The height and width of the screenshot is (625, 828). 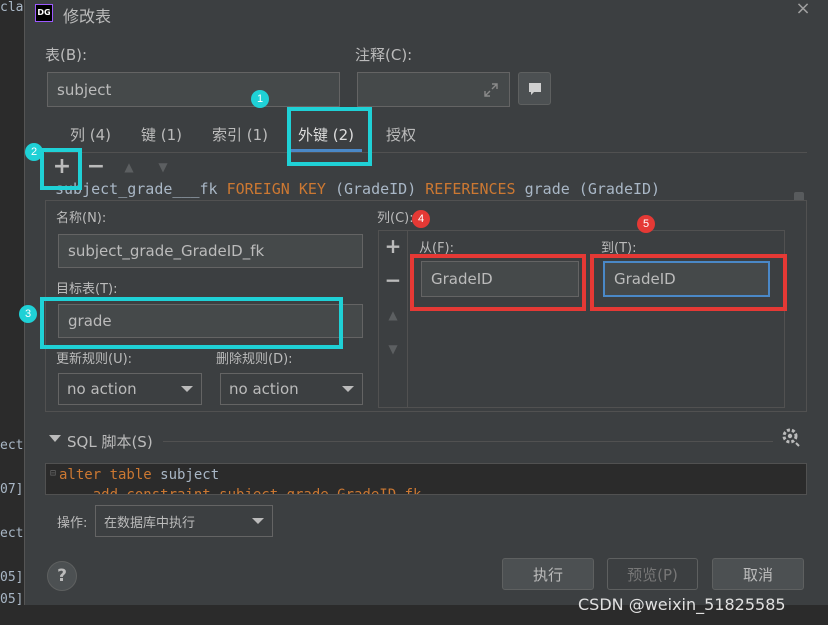 What do you see at coordinates (468, 441) in the screenshot?
I see `sql-divider` at bounding box center [468, 441].